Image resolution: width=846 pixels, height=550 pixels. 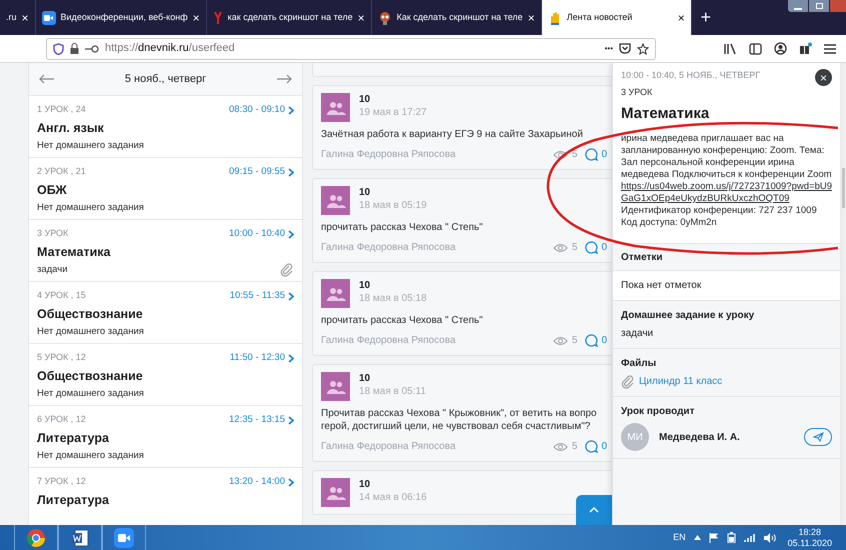 What do you see at coordinates (402, 227) in the screenshot?
I see `post-text: прочитать рассказ Чехова " Степь"` at bounding box center [402, 227].